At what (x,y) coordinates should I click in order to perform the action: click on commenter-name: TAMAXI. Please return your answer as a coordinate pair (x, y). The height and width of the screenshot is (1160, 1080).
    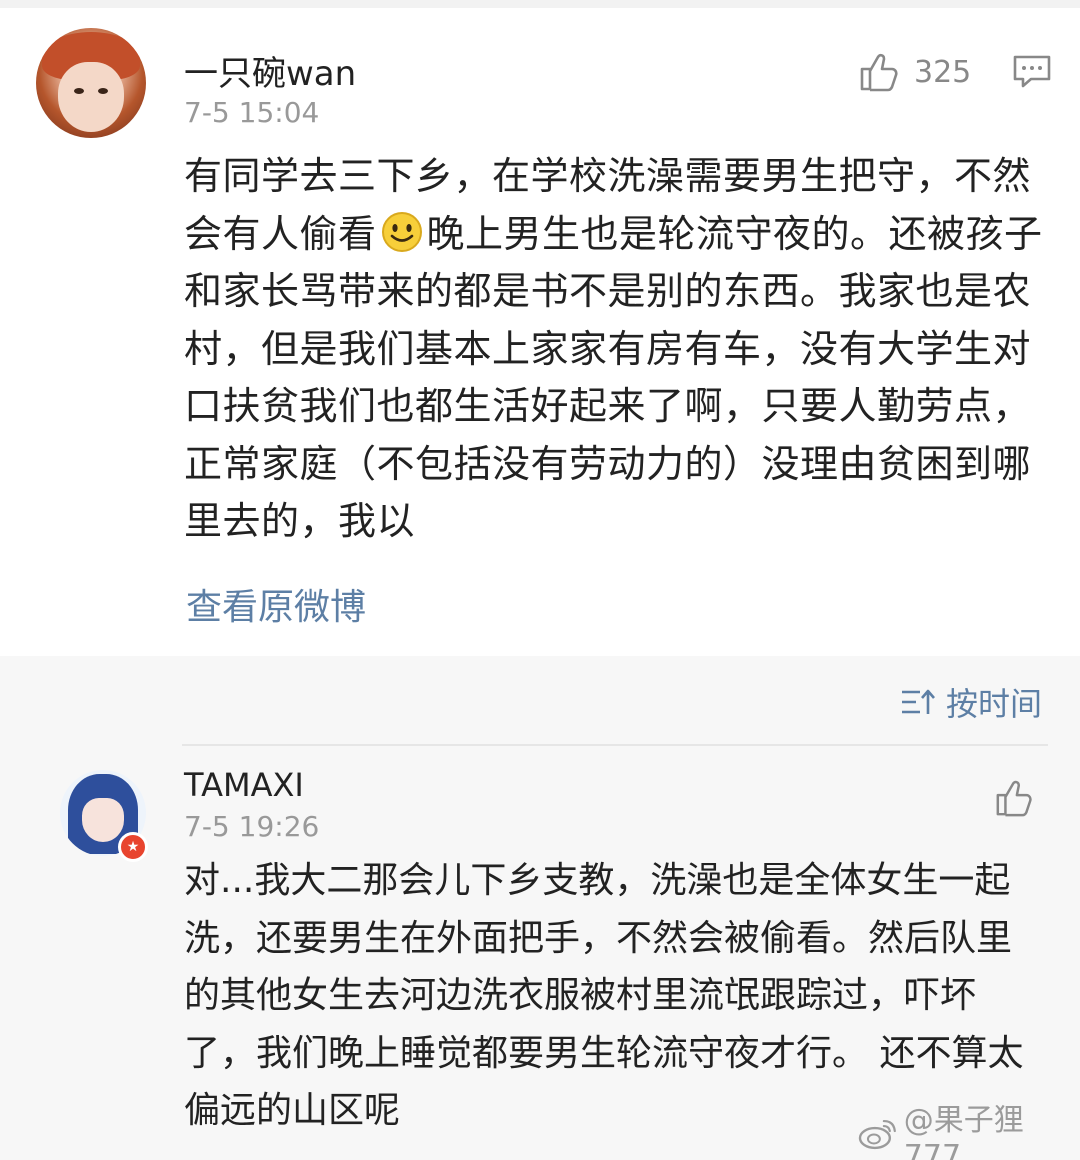
    Looking at the image, I should click on (244, 785).